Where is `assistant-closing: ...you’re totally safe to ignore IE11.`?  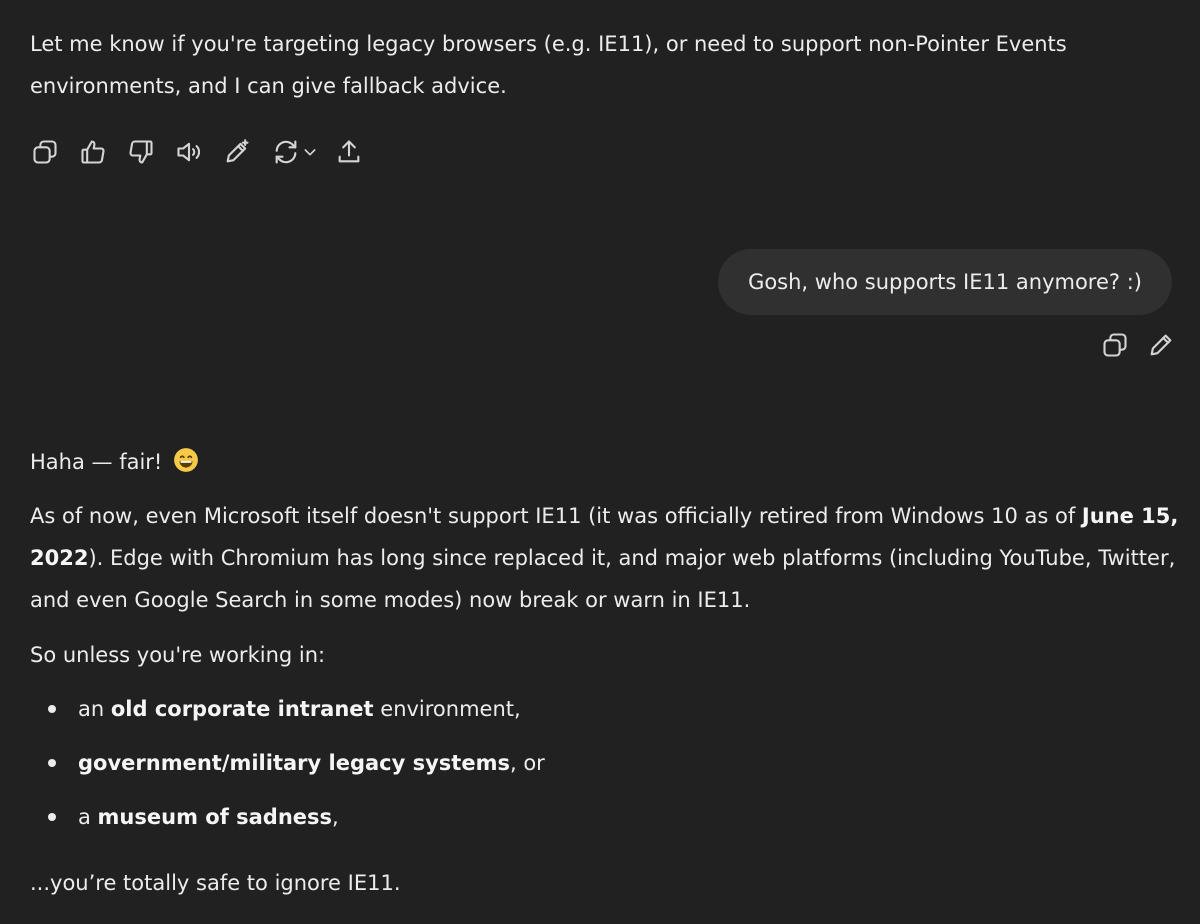 assistant-closing: ...you’re totally safe to ignore IE11. is located at coordinates (215, 883).